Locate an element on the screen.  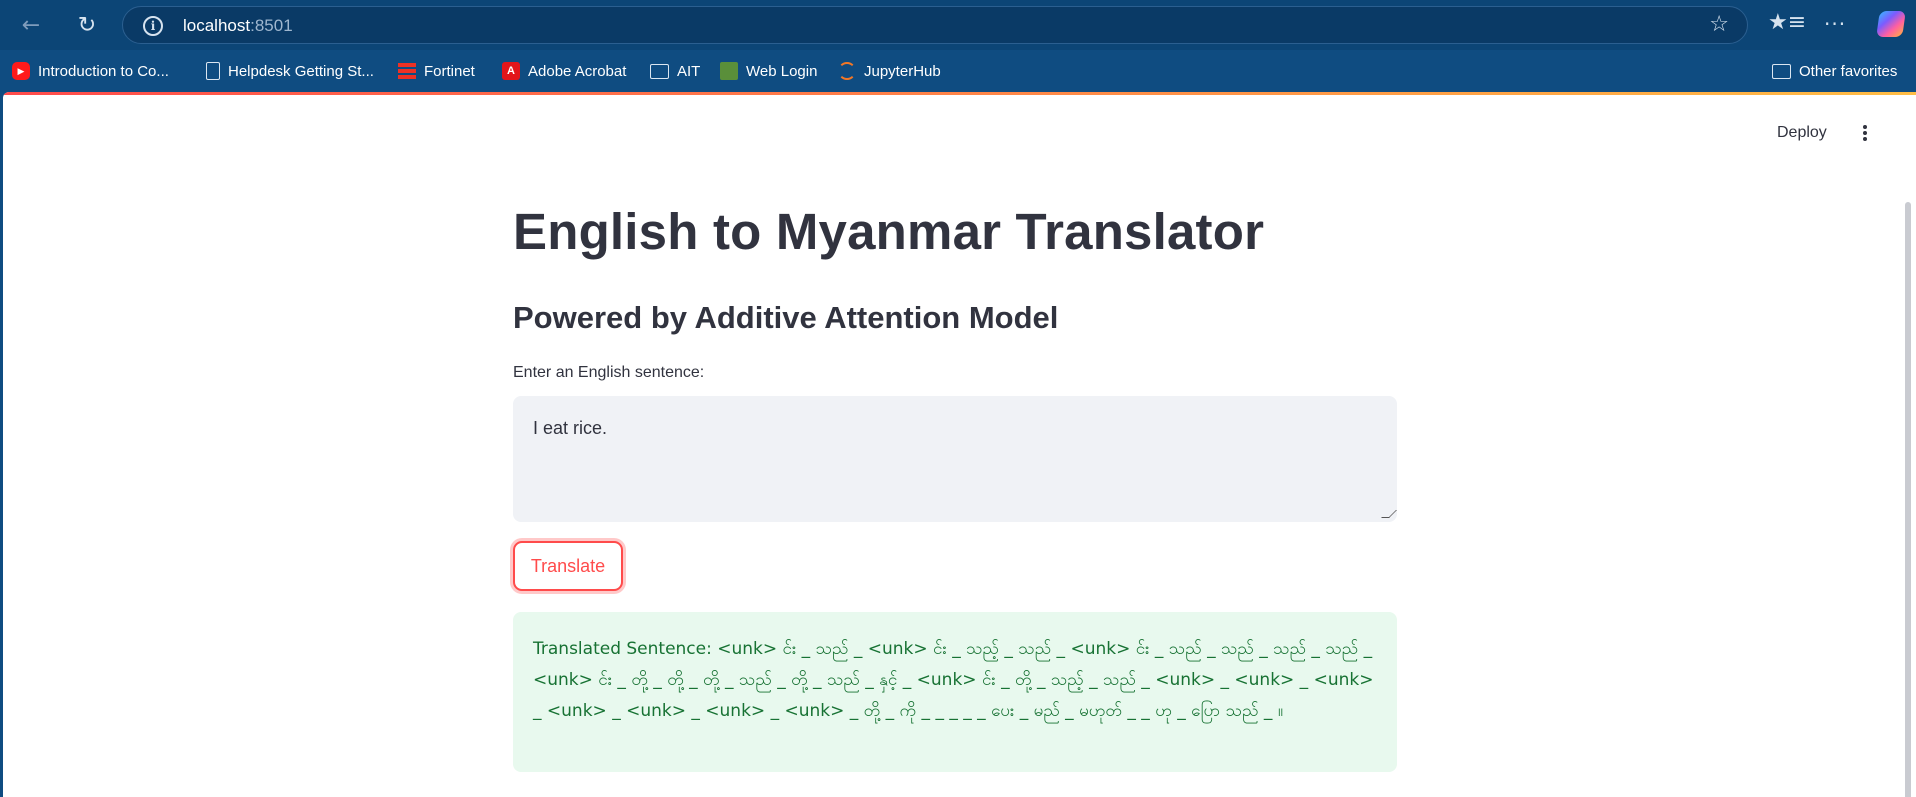
copilot-icon is located at coordinates (1891, 24).